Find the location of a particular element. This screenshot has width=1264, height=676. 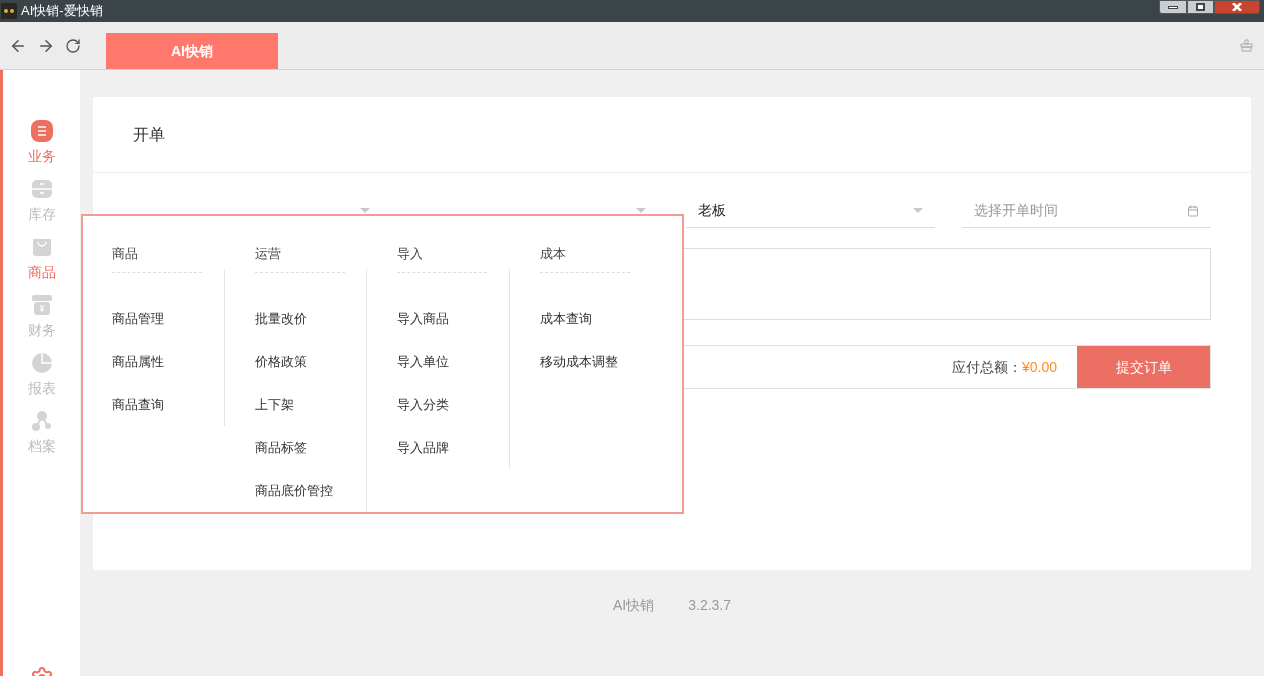

minimize-button is located at coordinates (1173, 7).